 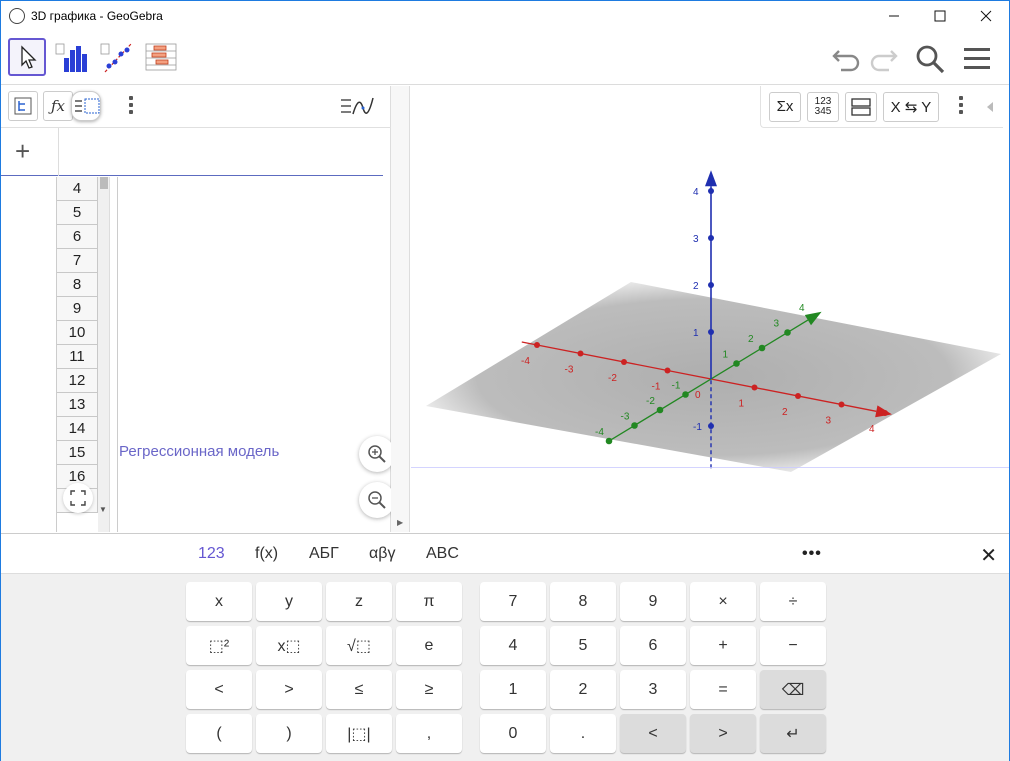 I want to click on numpad-key: 7, so click(x=513, y=601).